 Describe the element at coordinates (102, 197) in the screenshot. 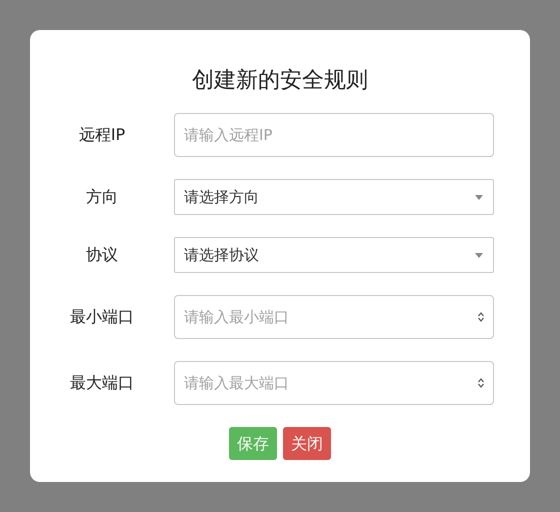

I see `field-label: 方向` at that location.